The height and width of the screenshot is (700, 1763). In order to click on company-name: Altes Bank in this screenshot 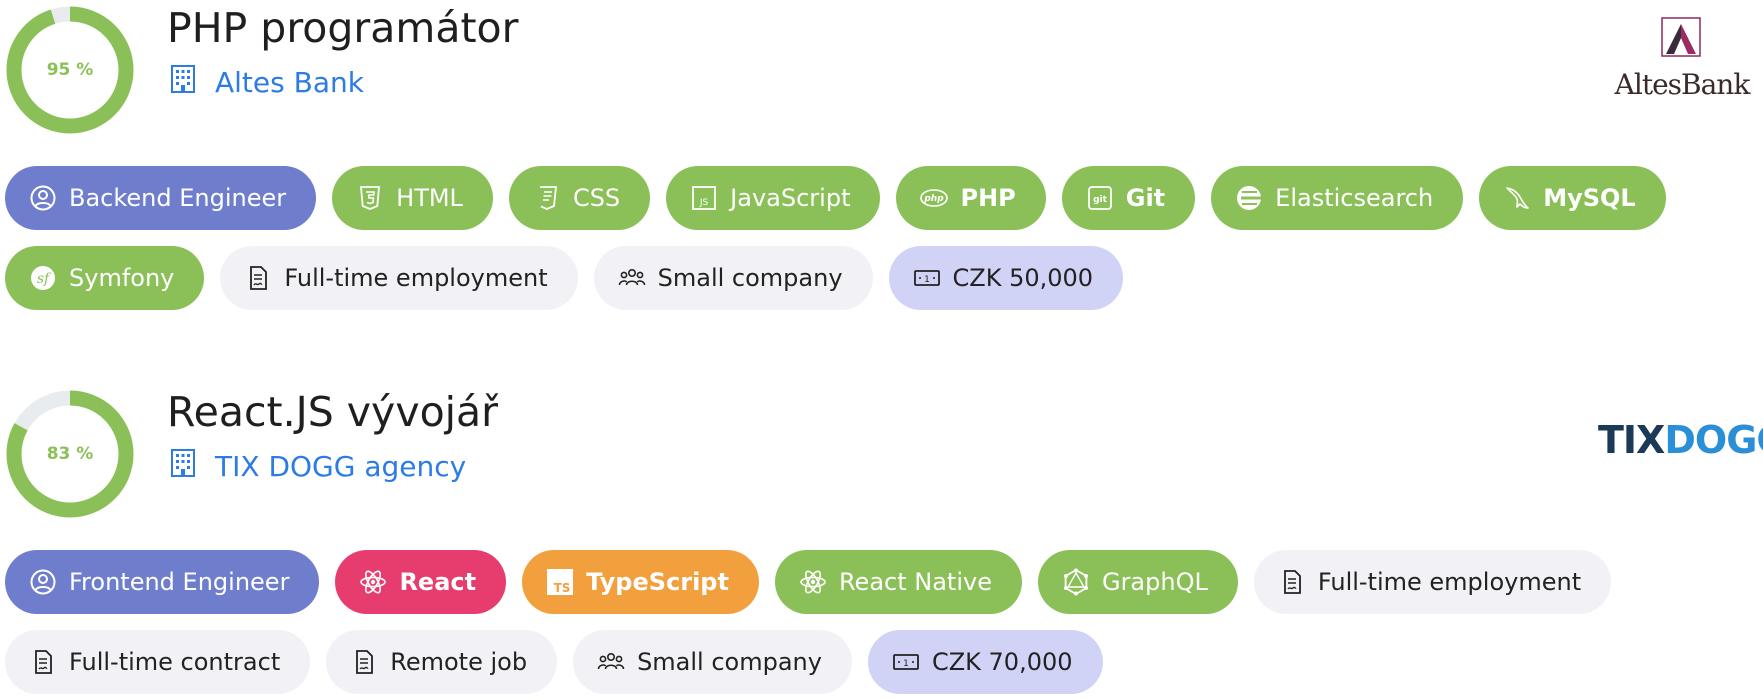, I will do `click(289, 82)`.